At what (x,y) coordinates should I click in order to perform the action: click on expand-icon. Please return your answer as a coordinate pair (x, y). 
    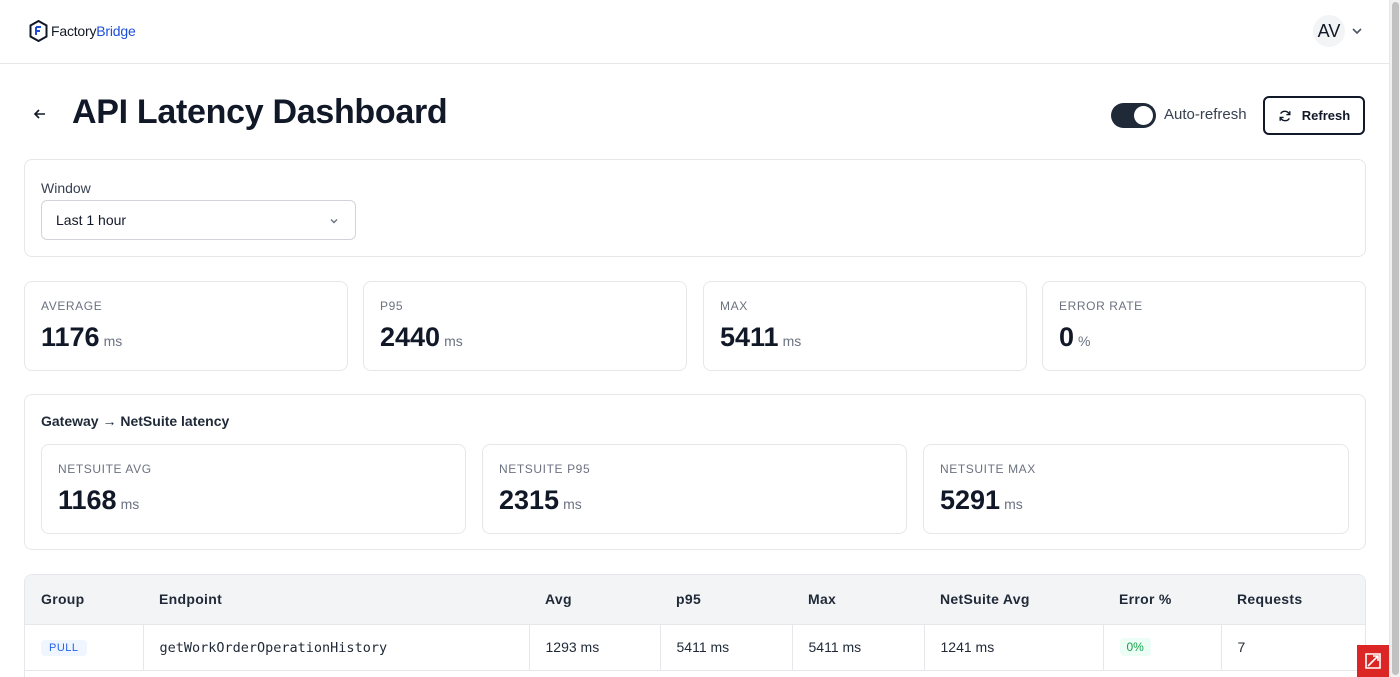
    Looking at the image, I should click on (1373, 661).